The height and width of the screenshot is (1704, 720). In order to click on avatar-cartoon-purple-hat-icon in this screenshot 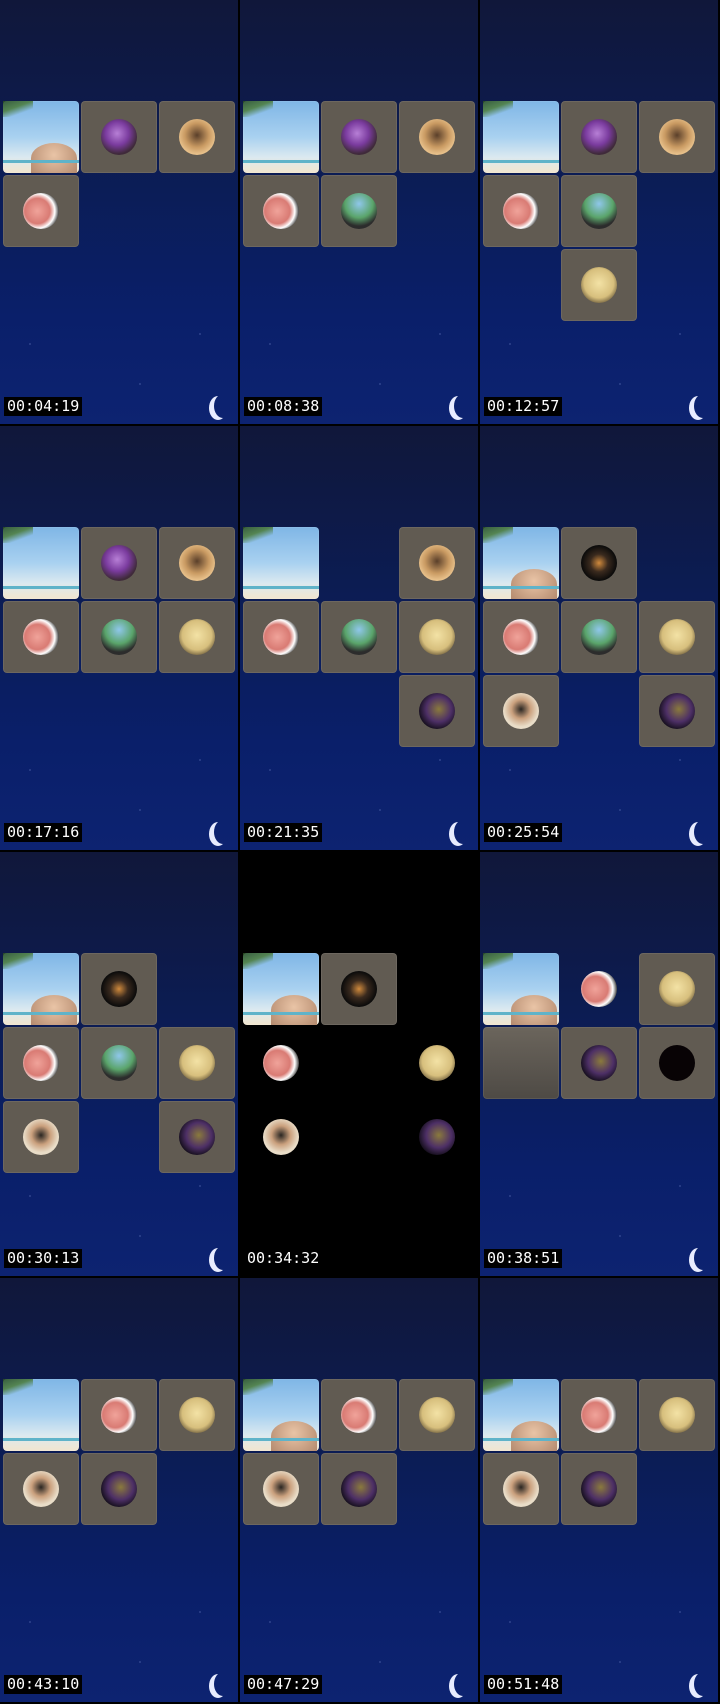, I will do `click(119, 563)`.